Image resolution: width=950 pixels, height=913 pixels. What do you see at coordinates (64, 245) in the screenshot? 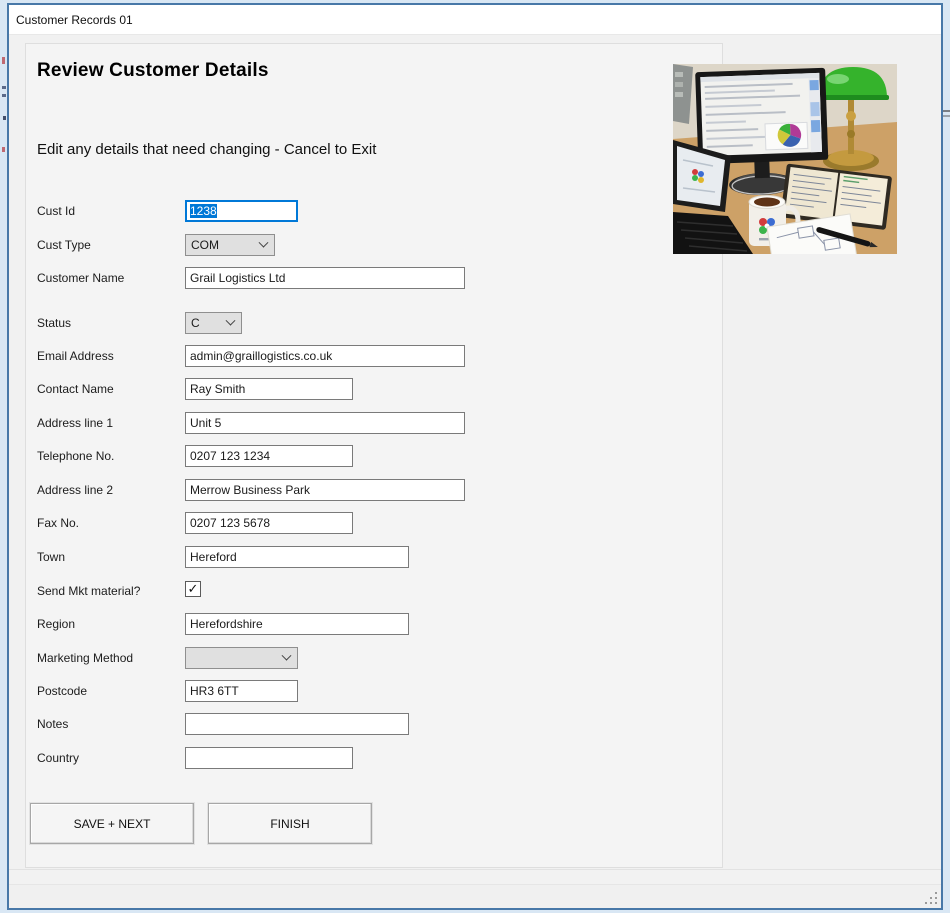
I see `cust-type-label: Cust Type` at bounding box center [64, 245].